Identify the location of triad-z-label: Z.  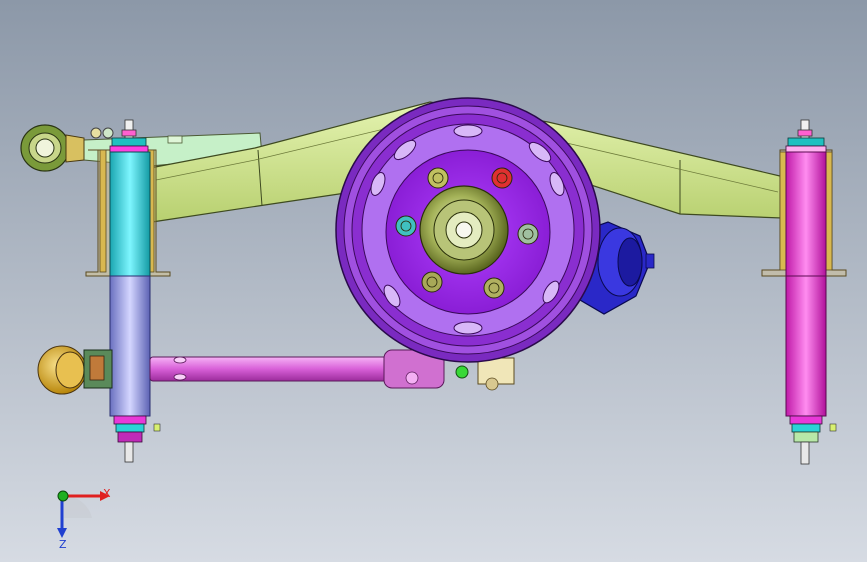
(63, 544).